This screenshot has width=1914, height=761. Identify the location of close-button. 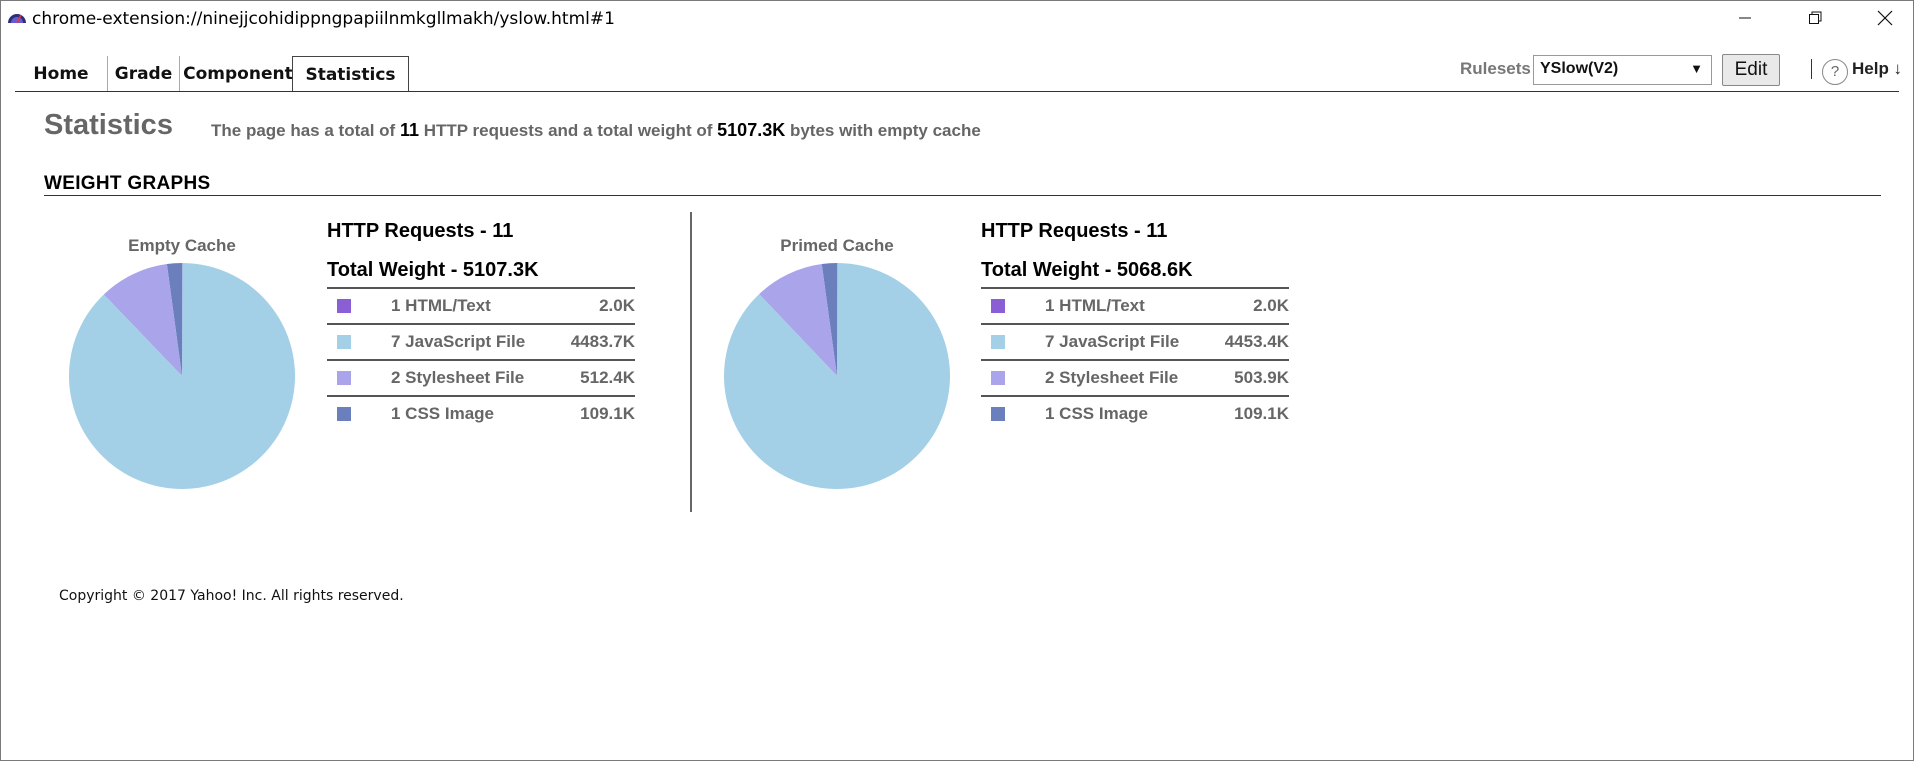
(1882, 18).